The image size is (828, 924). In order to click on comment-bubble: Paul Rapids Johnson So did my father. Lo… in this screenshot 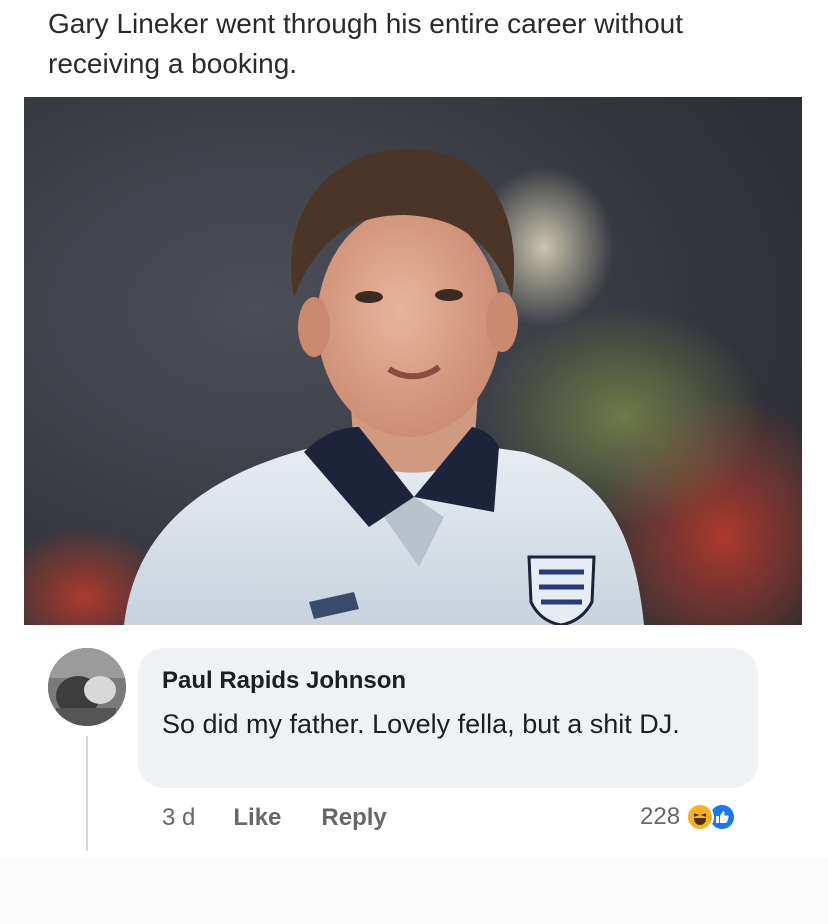, I will do `click(448, 718)`.